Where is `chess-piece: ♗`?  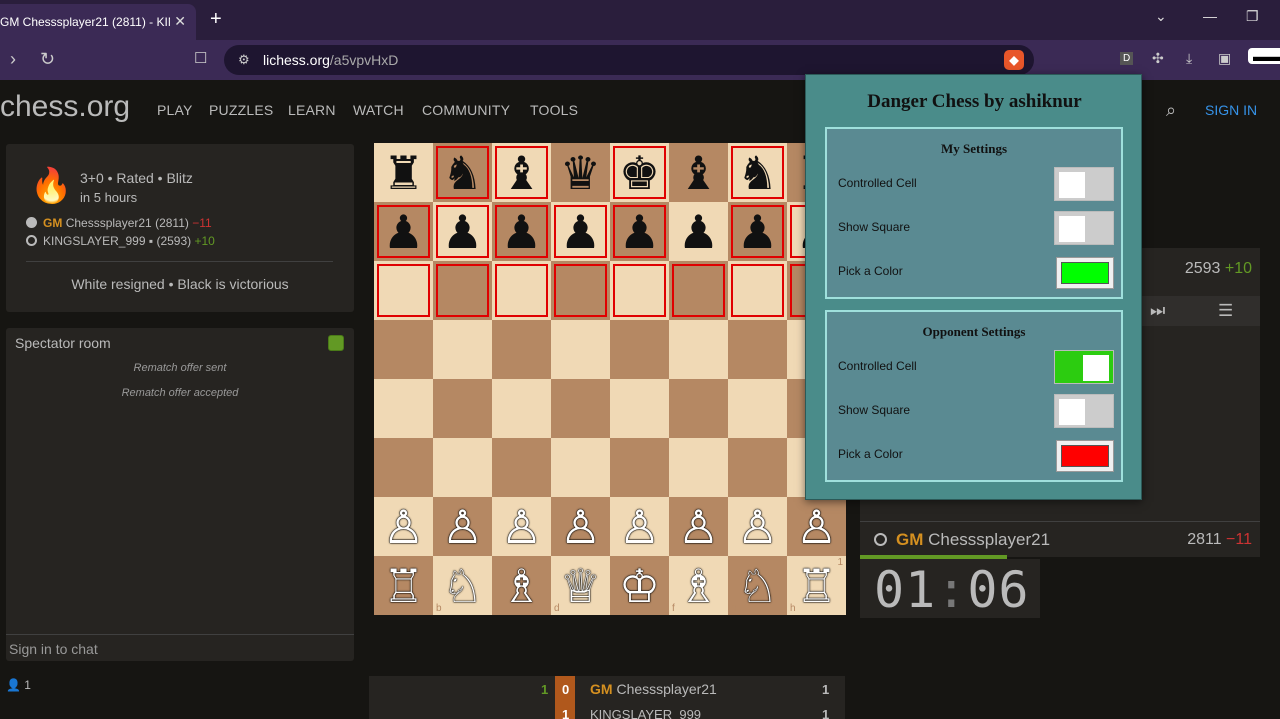 chess-piece: ♗ is located at coordinates (521, 586).